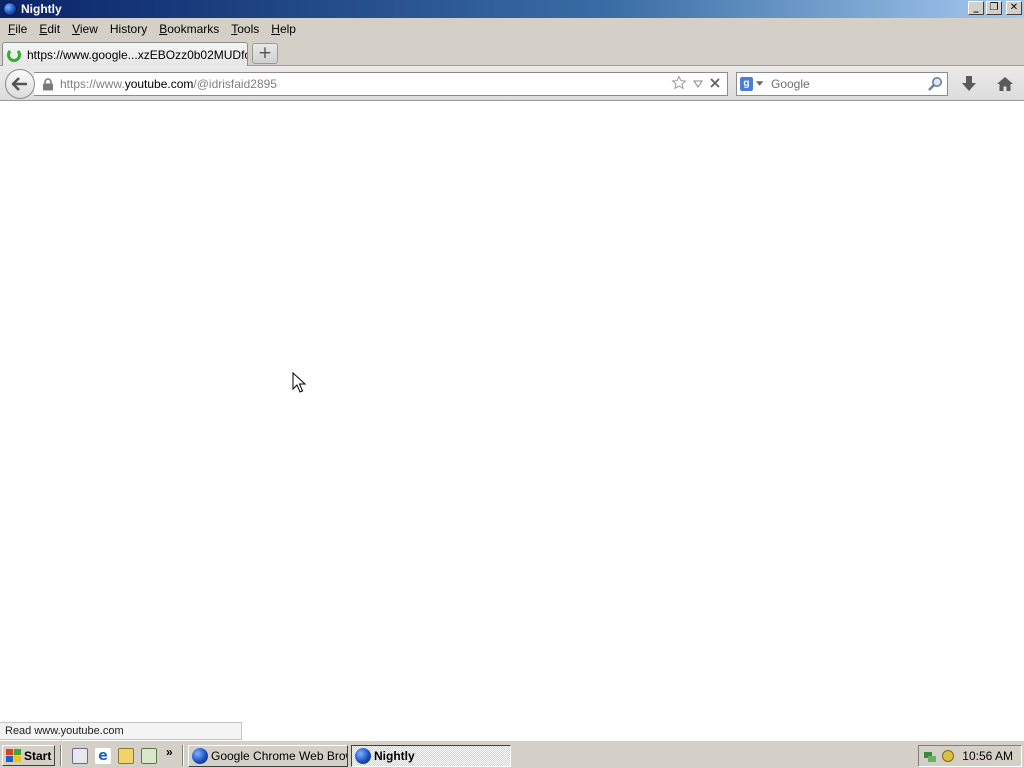 This screenshot has width=1024, height=768. I want to click on restore-button: ❐, so click(994, 8).